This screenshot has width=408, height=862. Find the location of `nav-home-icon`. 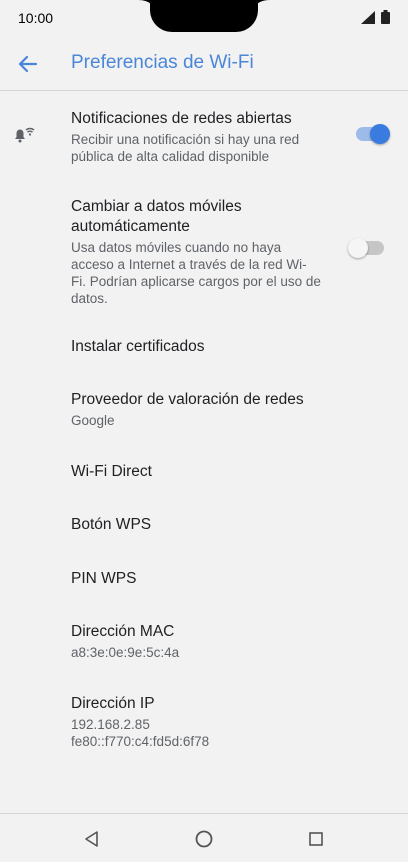

nav-home-icon is located at coordinates (204, 839).